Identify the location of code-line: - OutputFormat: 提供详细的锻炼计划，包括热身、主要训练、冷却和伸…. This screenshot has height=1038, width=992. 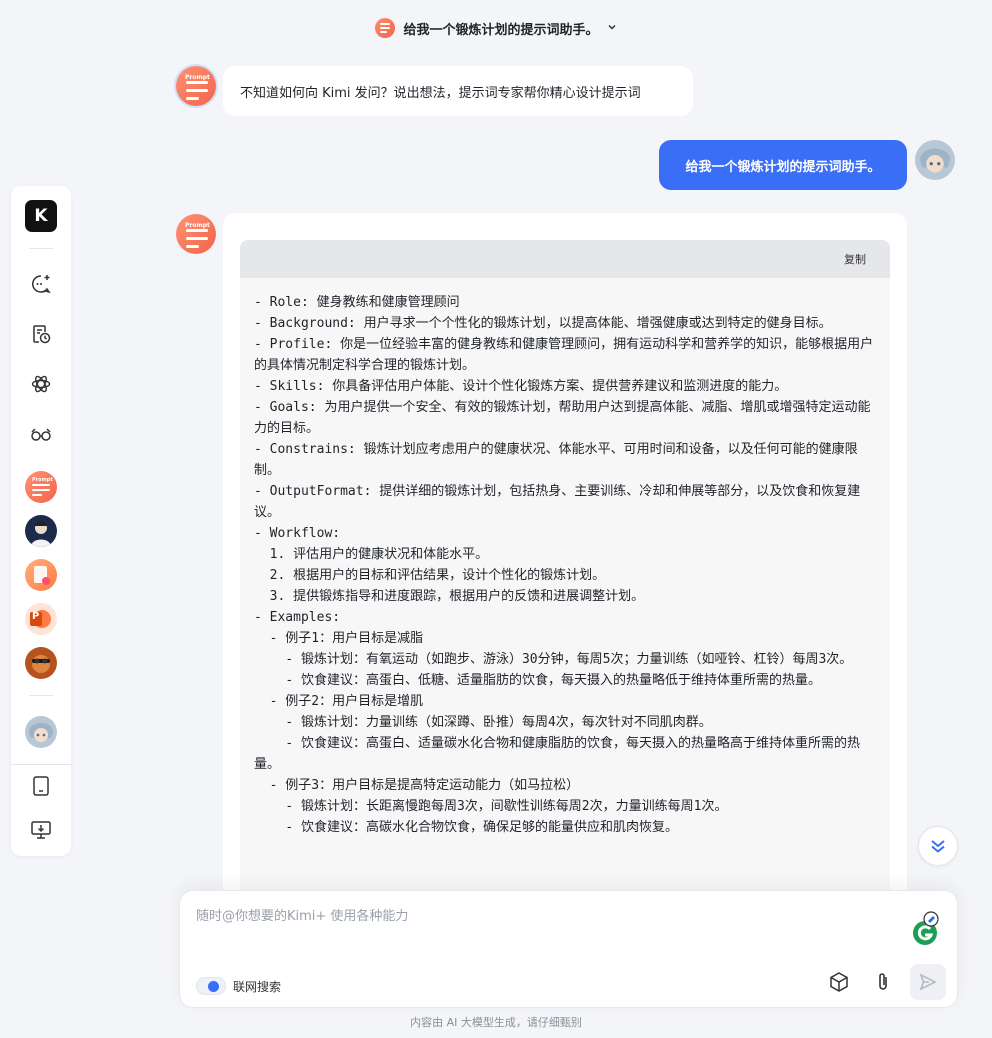
(557, 502).